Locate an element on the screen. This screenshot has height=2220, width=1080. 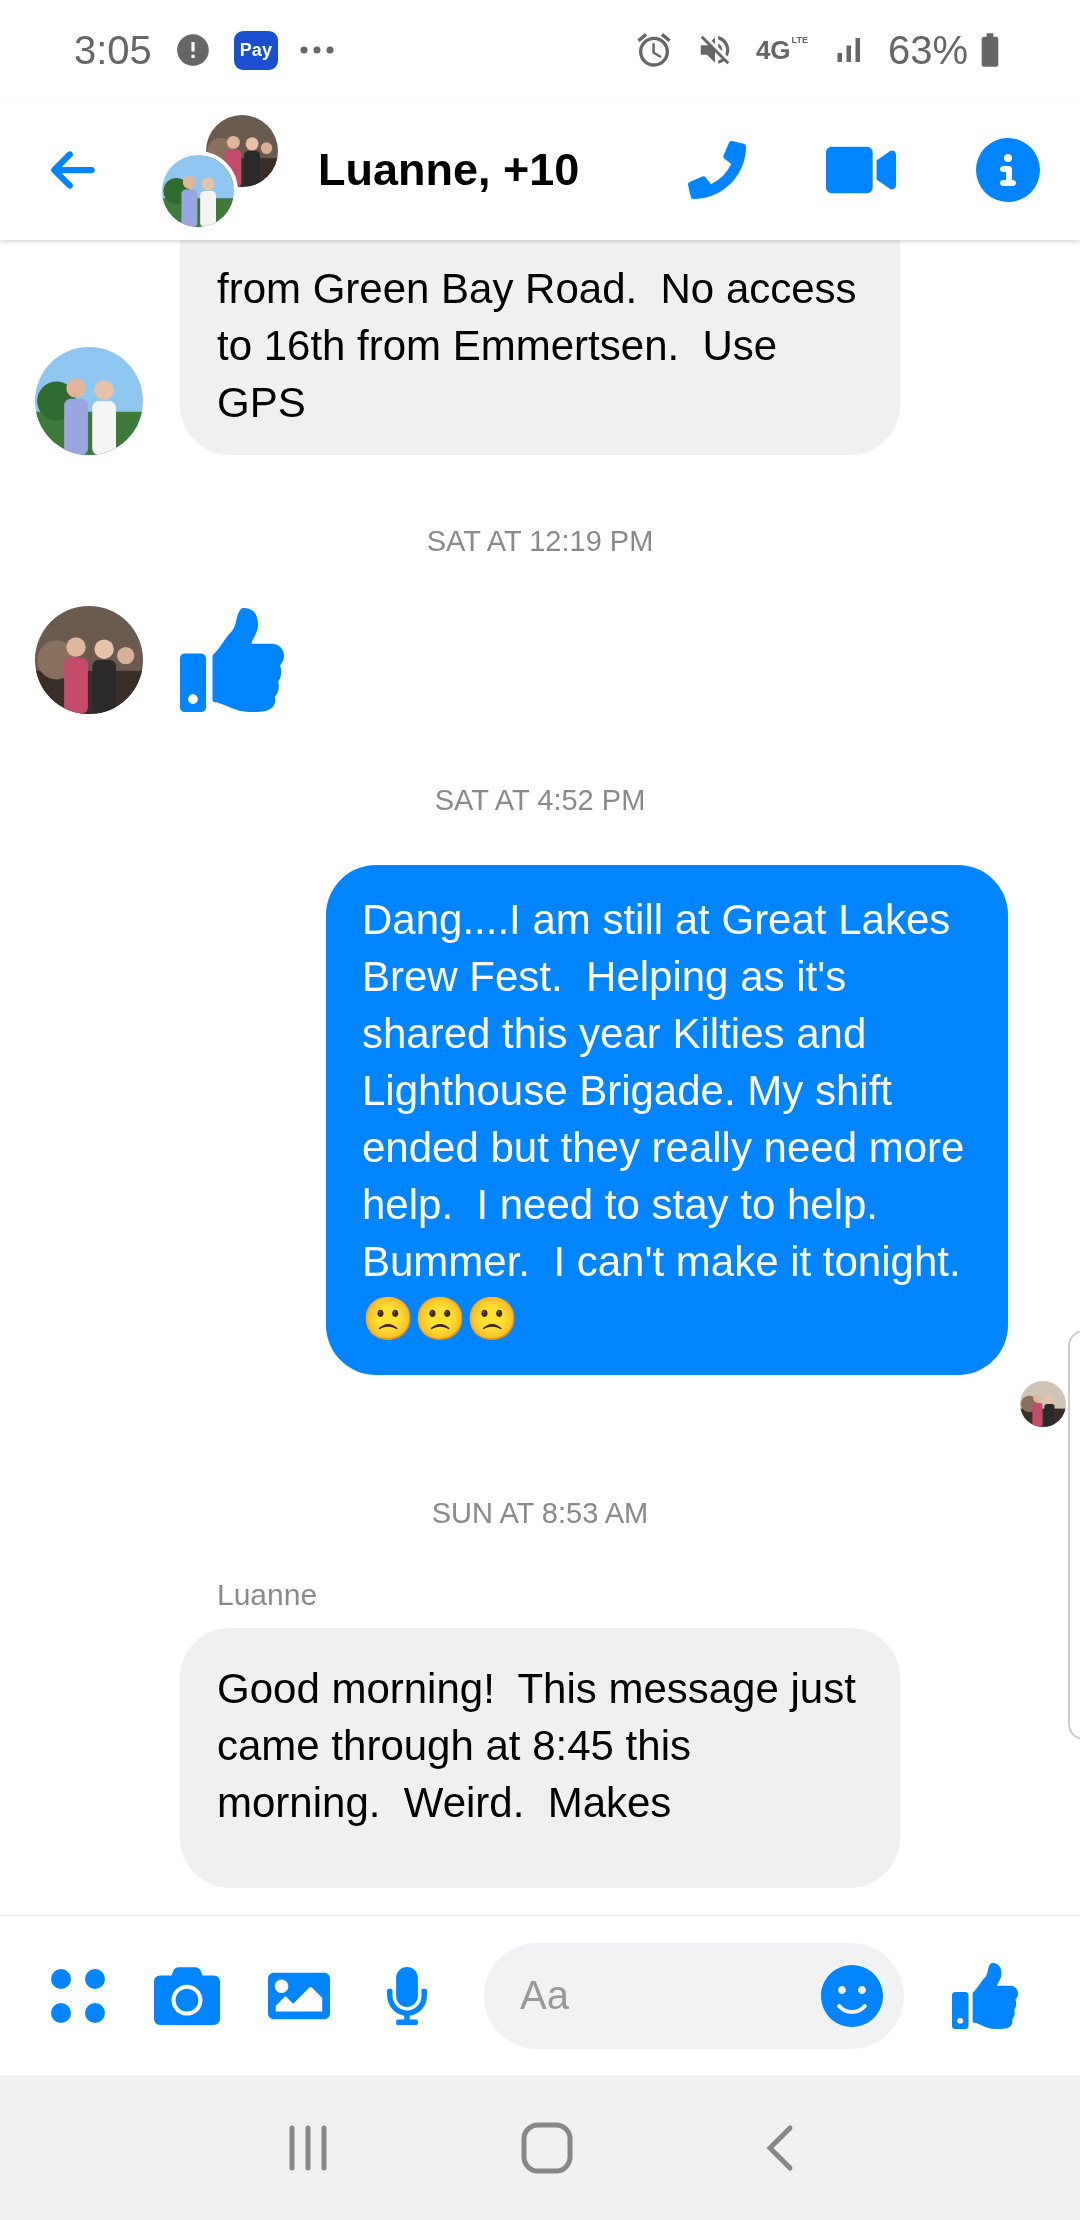
emoji-button is located at coordinates (852, 1995).